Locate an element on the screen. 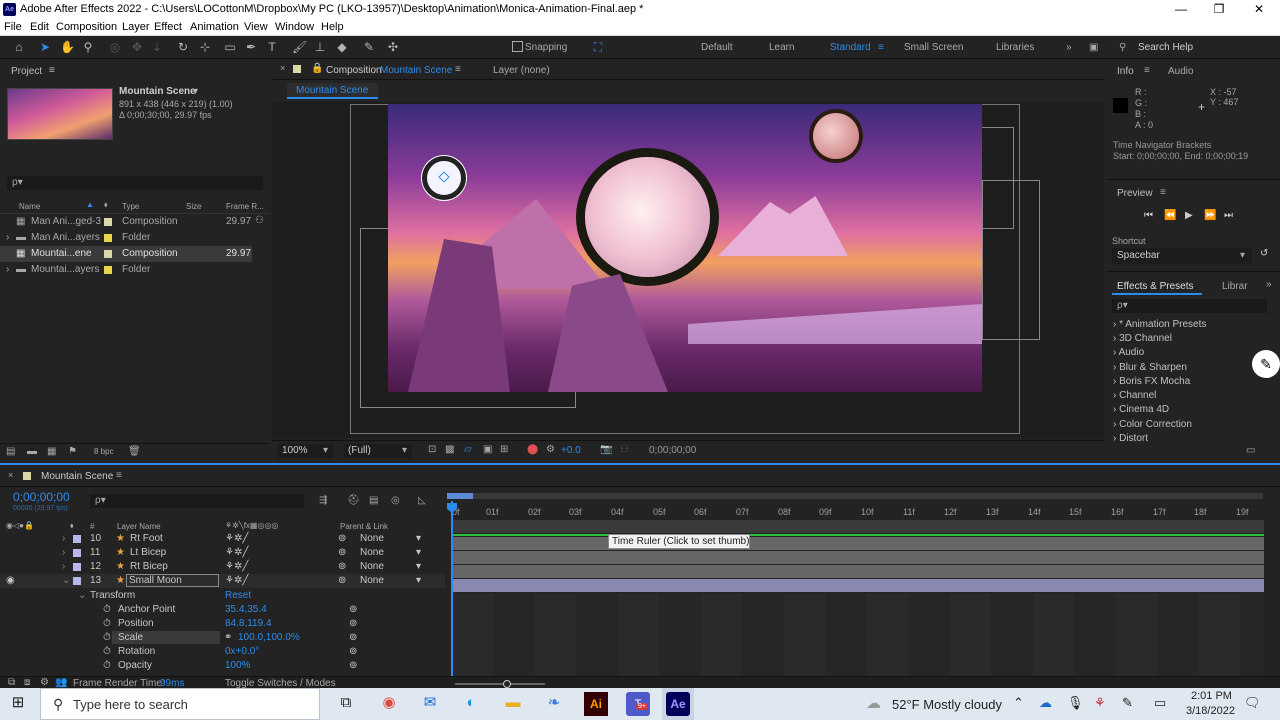 This screenshot has width=1280, height=720. menu-help: Help is located at coordinates (332, 27).